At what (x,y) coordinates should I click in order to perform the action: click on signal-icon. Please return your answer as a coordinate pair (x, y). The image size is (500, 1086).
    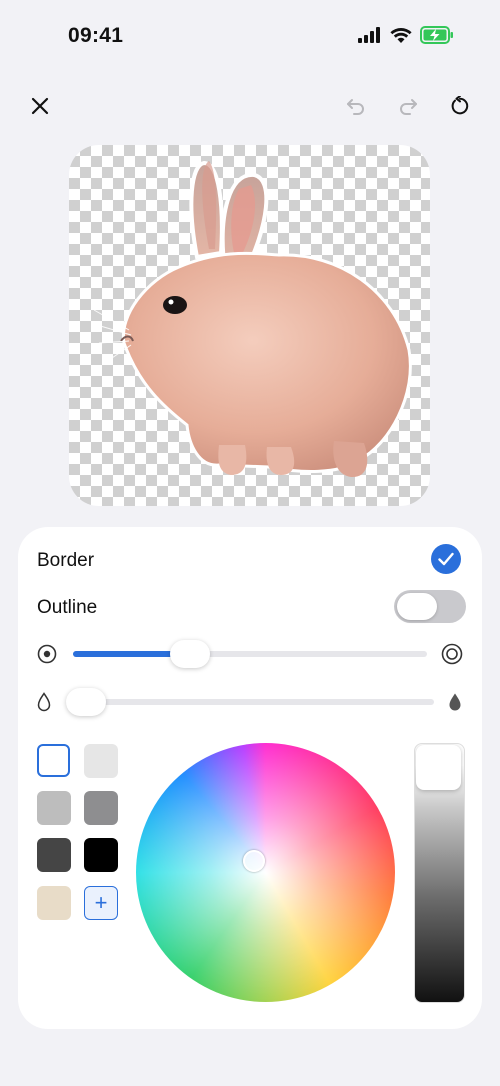
    Looking at the image, I should click on (369, 35).